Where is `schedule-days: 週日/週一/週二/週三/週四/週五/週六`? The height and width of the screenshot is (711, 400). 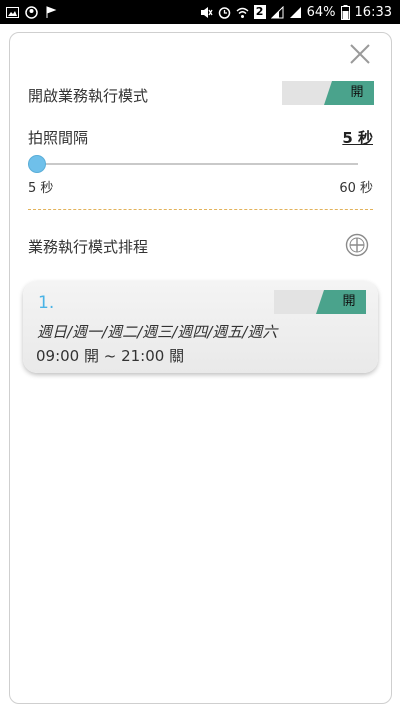
schedule-days: 週日/週一/週二/週三/週四/週五/週六 is located at coordinates (157, 332).